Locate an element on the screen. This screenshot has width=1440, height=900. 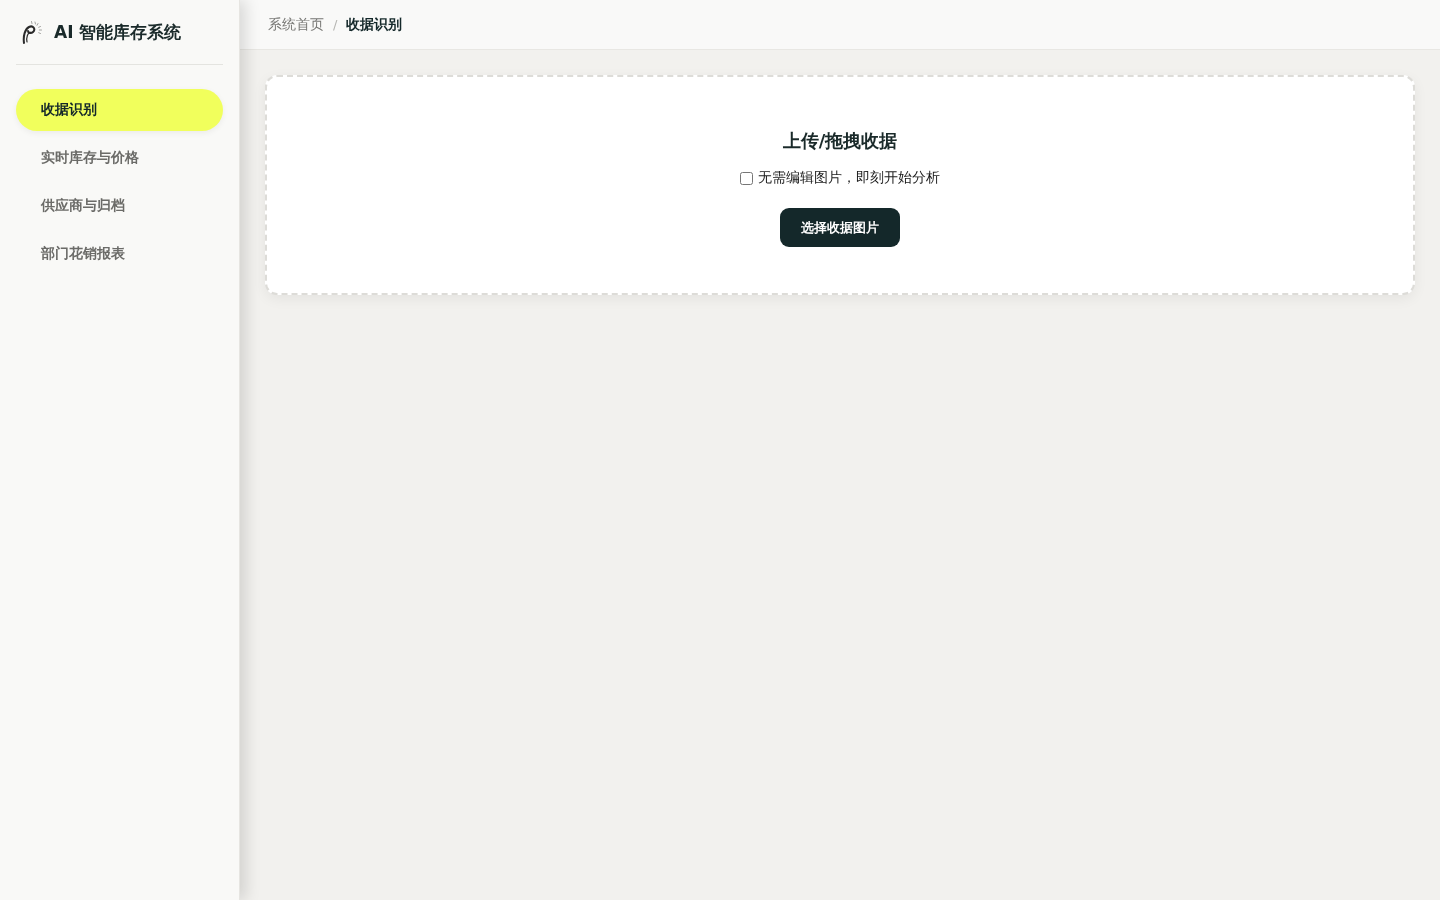
checkbox-label: 无需编辑图片，即刻开始分析 is located at coordinates (849, 178).